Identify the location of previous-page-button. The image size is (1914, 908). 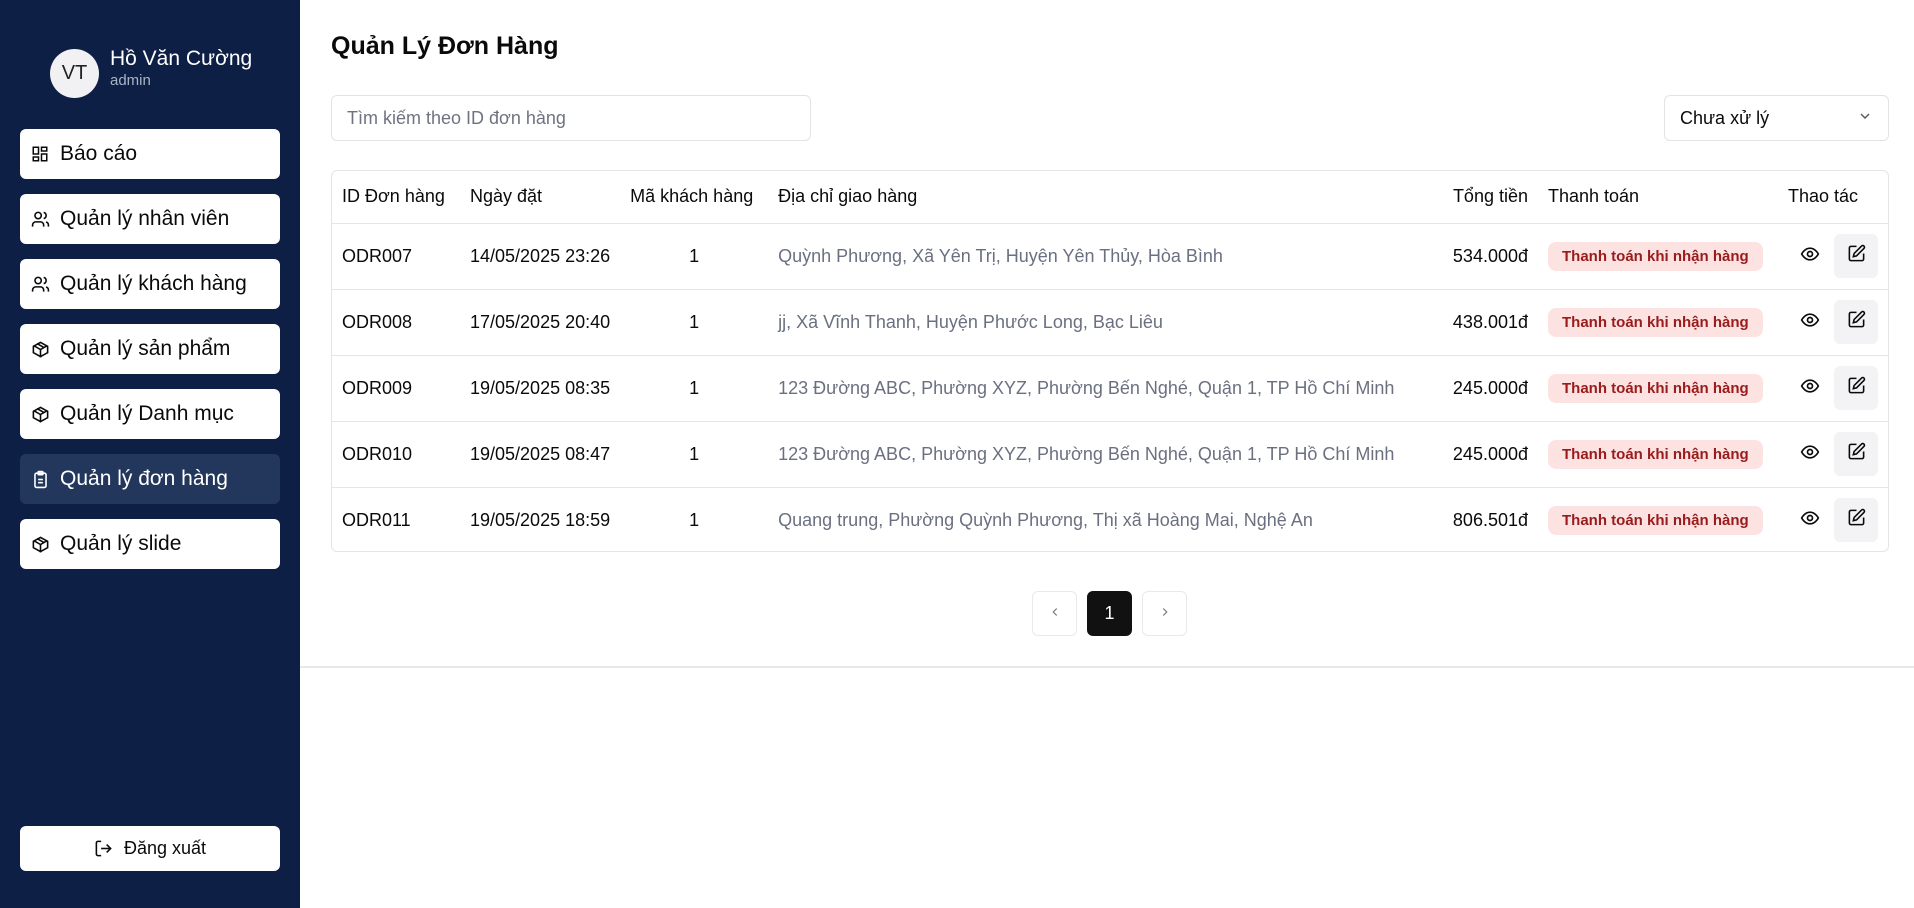
(1054, 613).